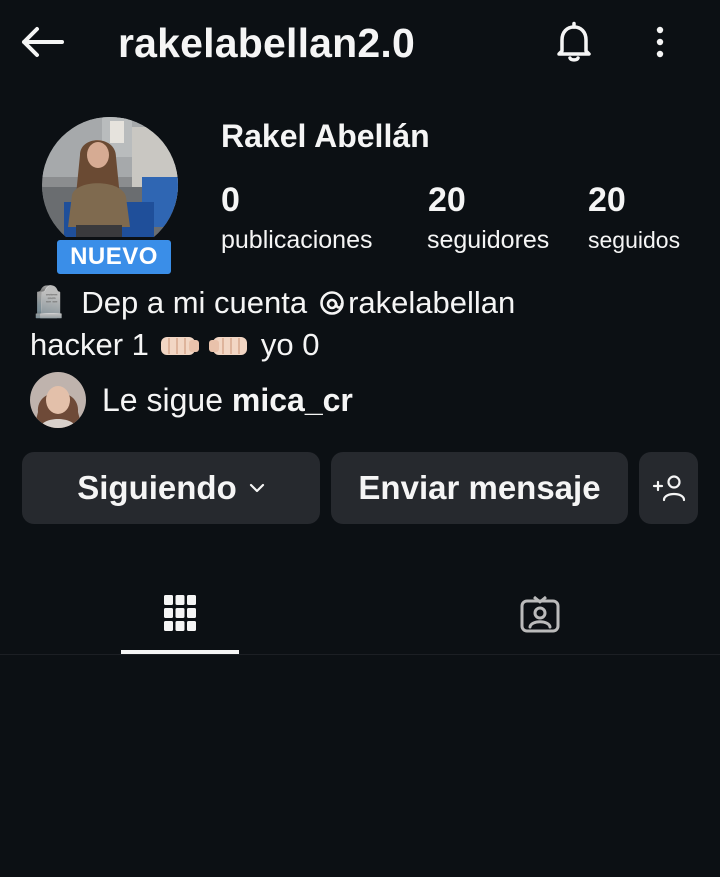 This screenshot has width=720, height=877. I want to click on more-options-button, so click(660, 42).